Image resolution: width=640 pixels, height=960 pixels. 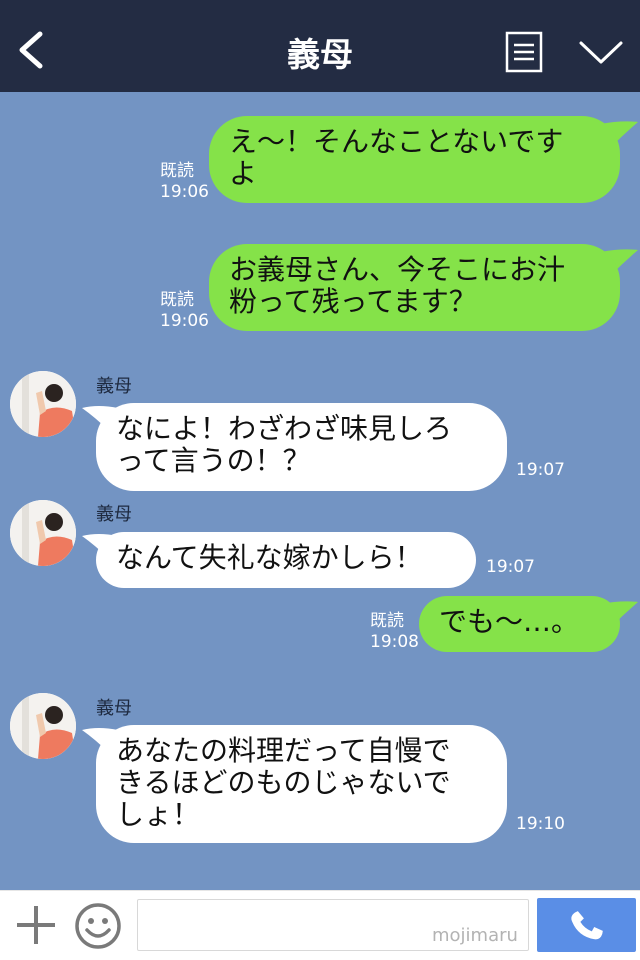 What do you see at coordinates (540, 824) in the screenshot?
I see `message-time: 19:10` at bounding box center [540, 824].